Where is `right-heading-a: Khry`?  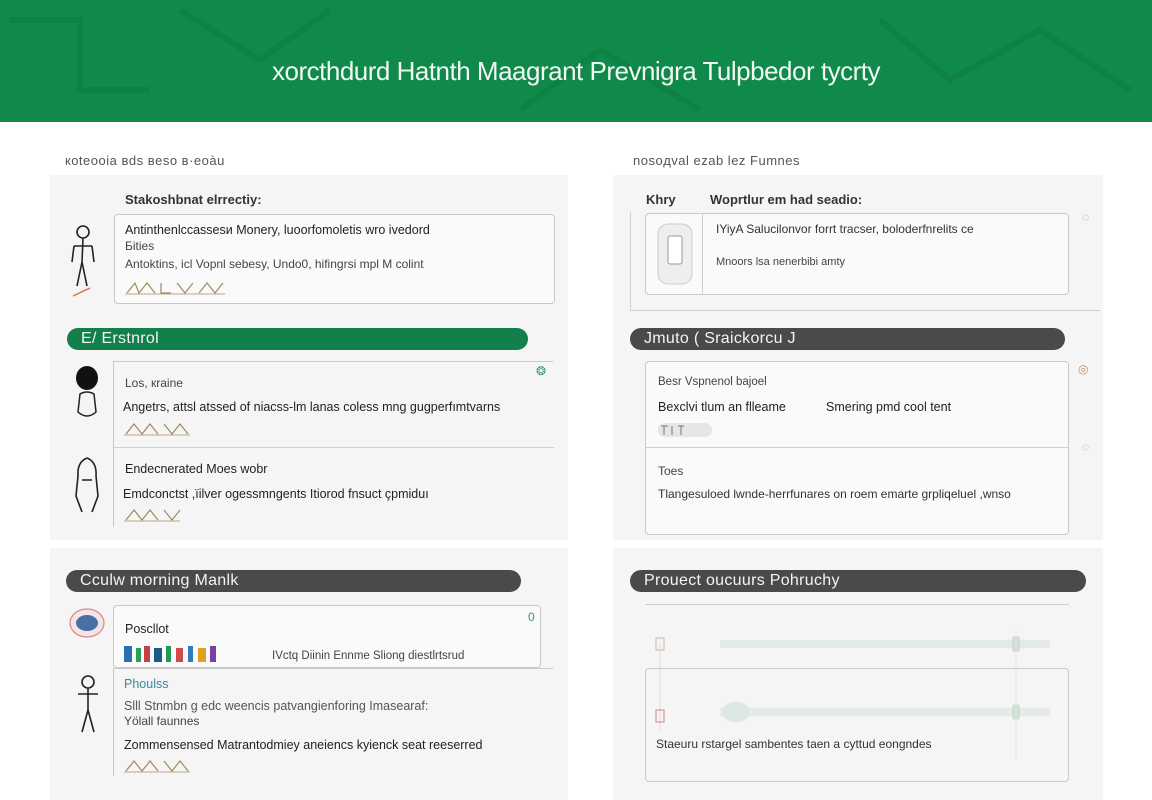 right-heading-a: Khry is located at coordinates (661, 199).